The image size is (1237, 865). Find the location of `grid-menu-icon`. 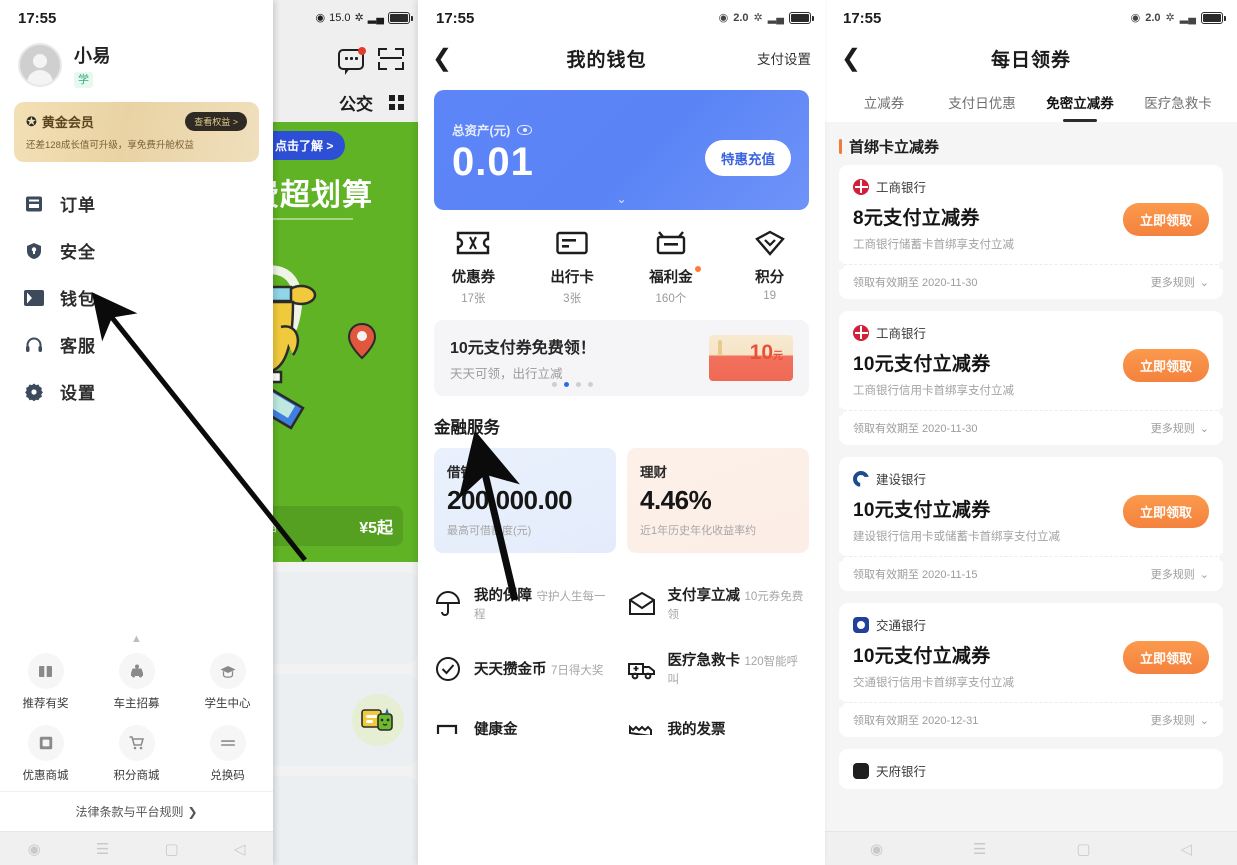

grid-menu-icon is located at coordinates (396, 102).